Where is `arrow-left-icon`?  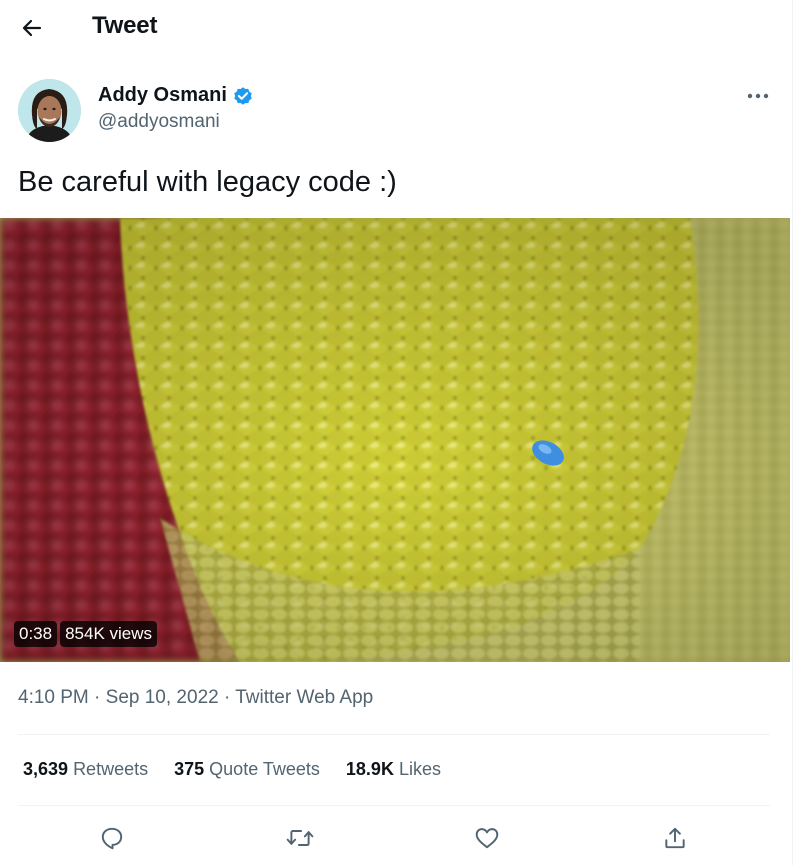 arrow-left-icon is located at coordinates (32, 28).